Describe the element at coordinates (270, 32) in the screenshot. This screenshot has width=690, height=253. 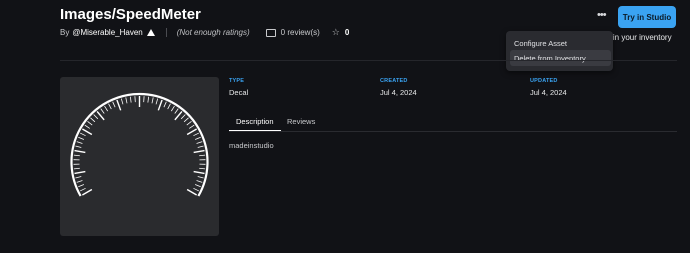
I see `review-icon` at that location.